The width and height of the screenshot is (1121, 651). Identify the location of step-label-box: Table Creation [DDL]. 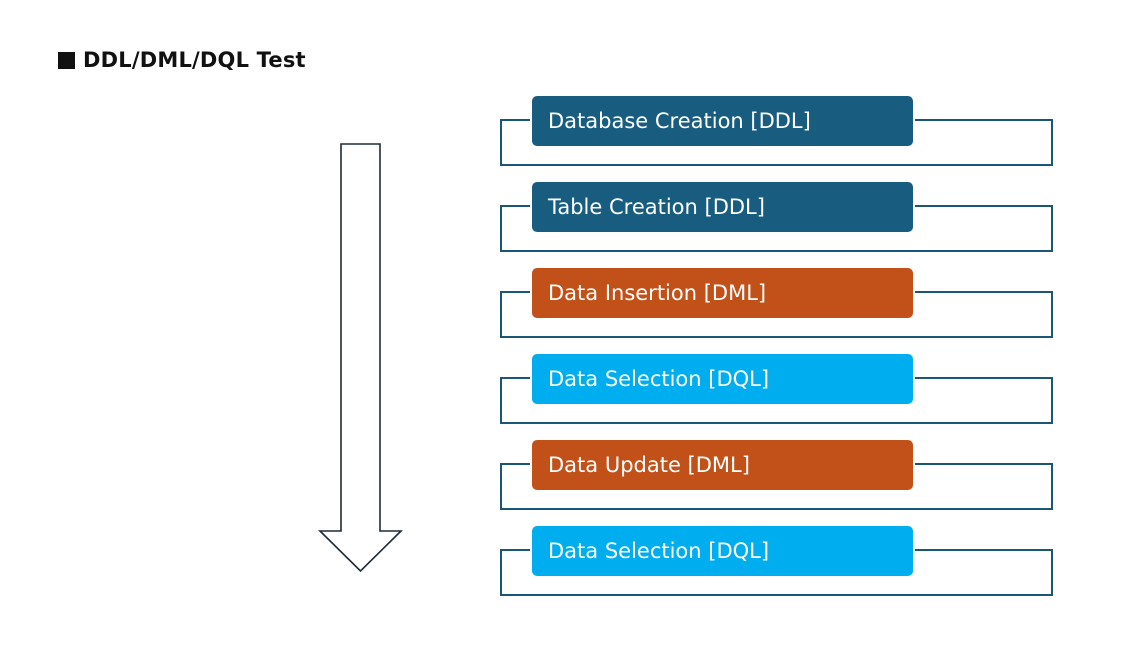
(722, 207).